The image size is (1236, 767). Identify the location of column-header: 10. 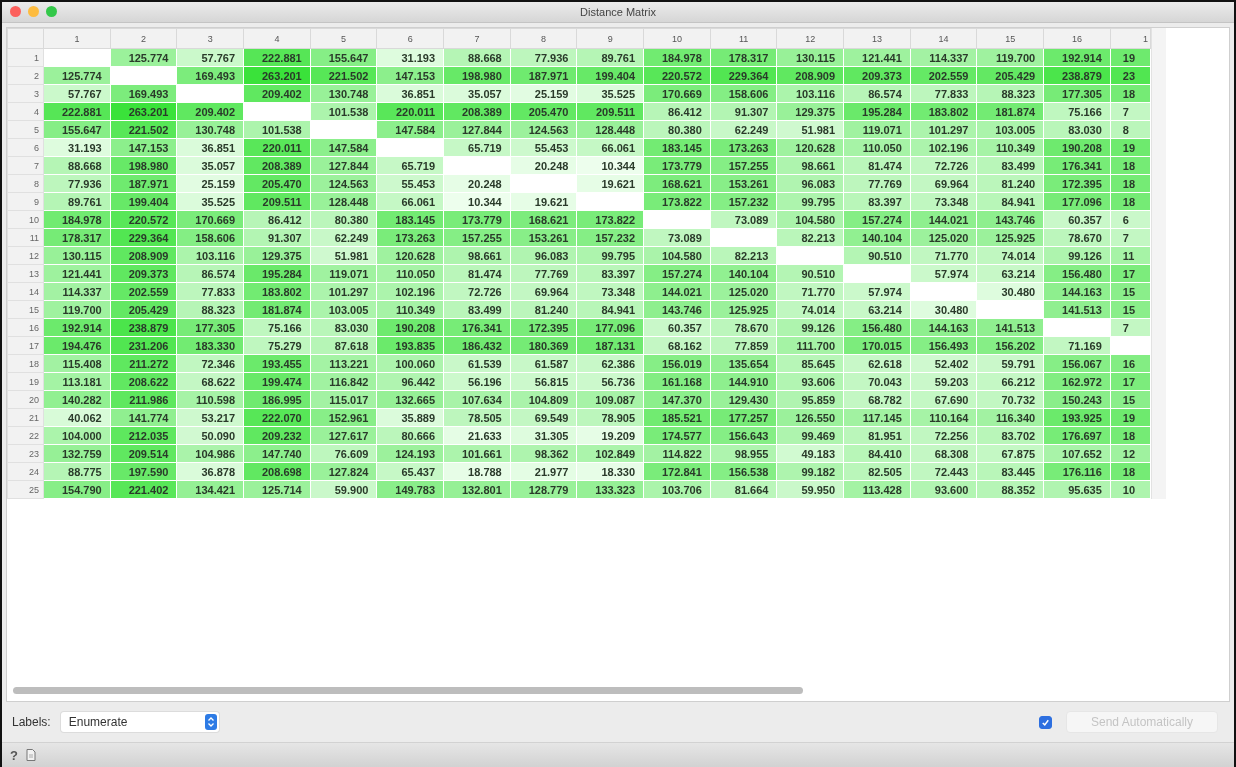
(677, 38).